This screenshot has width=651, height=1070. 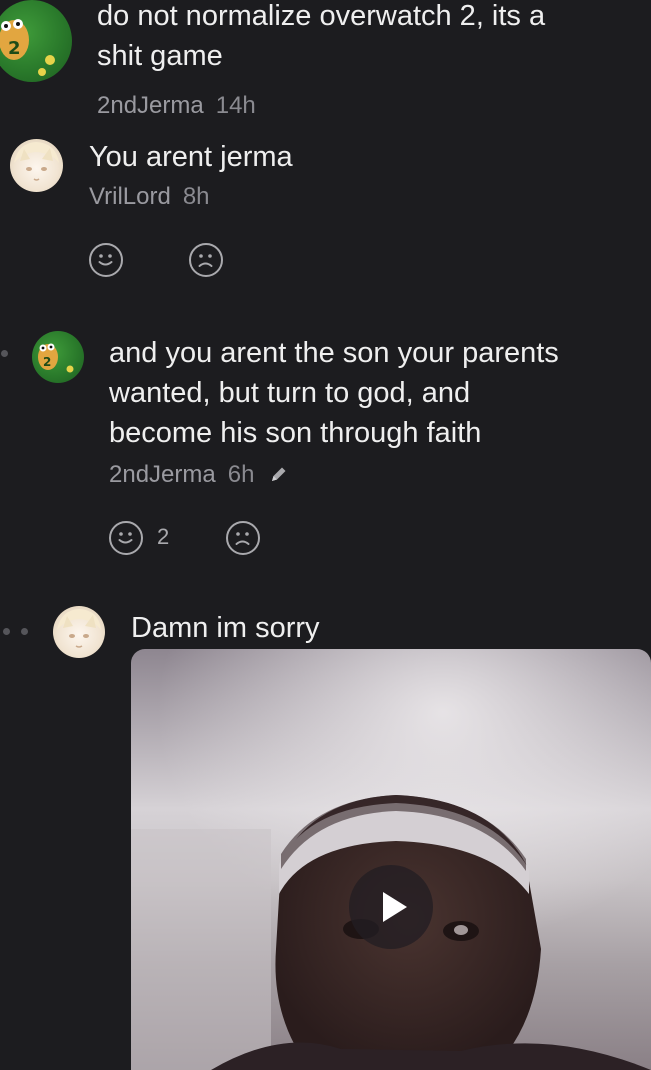 I want to click on comment-text-line: shit game, so click(x=160, y=56).